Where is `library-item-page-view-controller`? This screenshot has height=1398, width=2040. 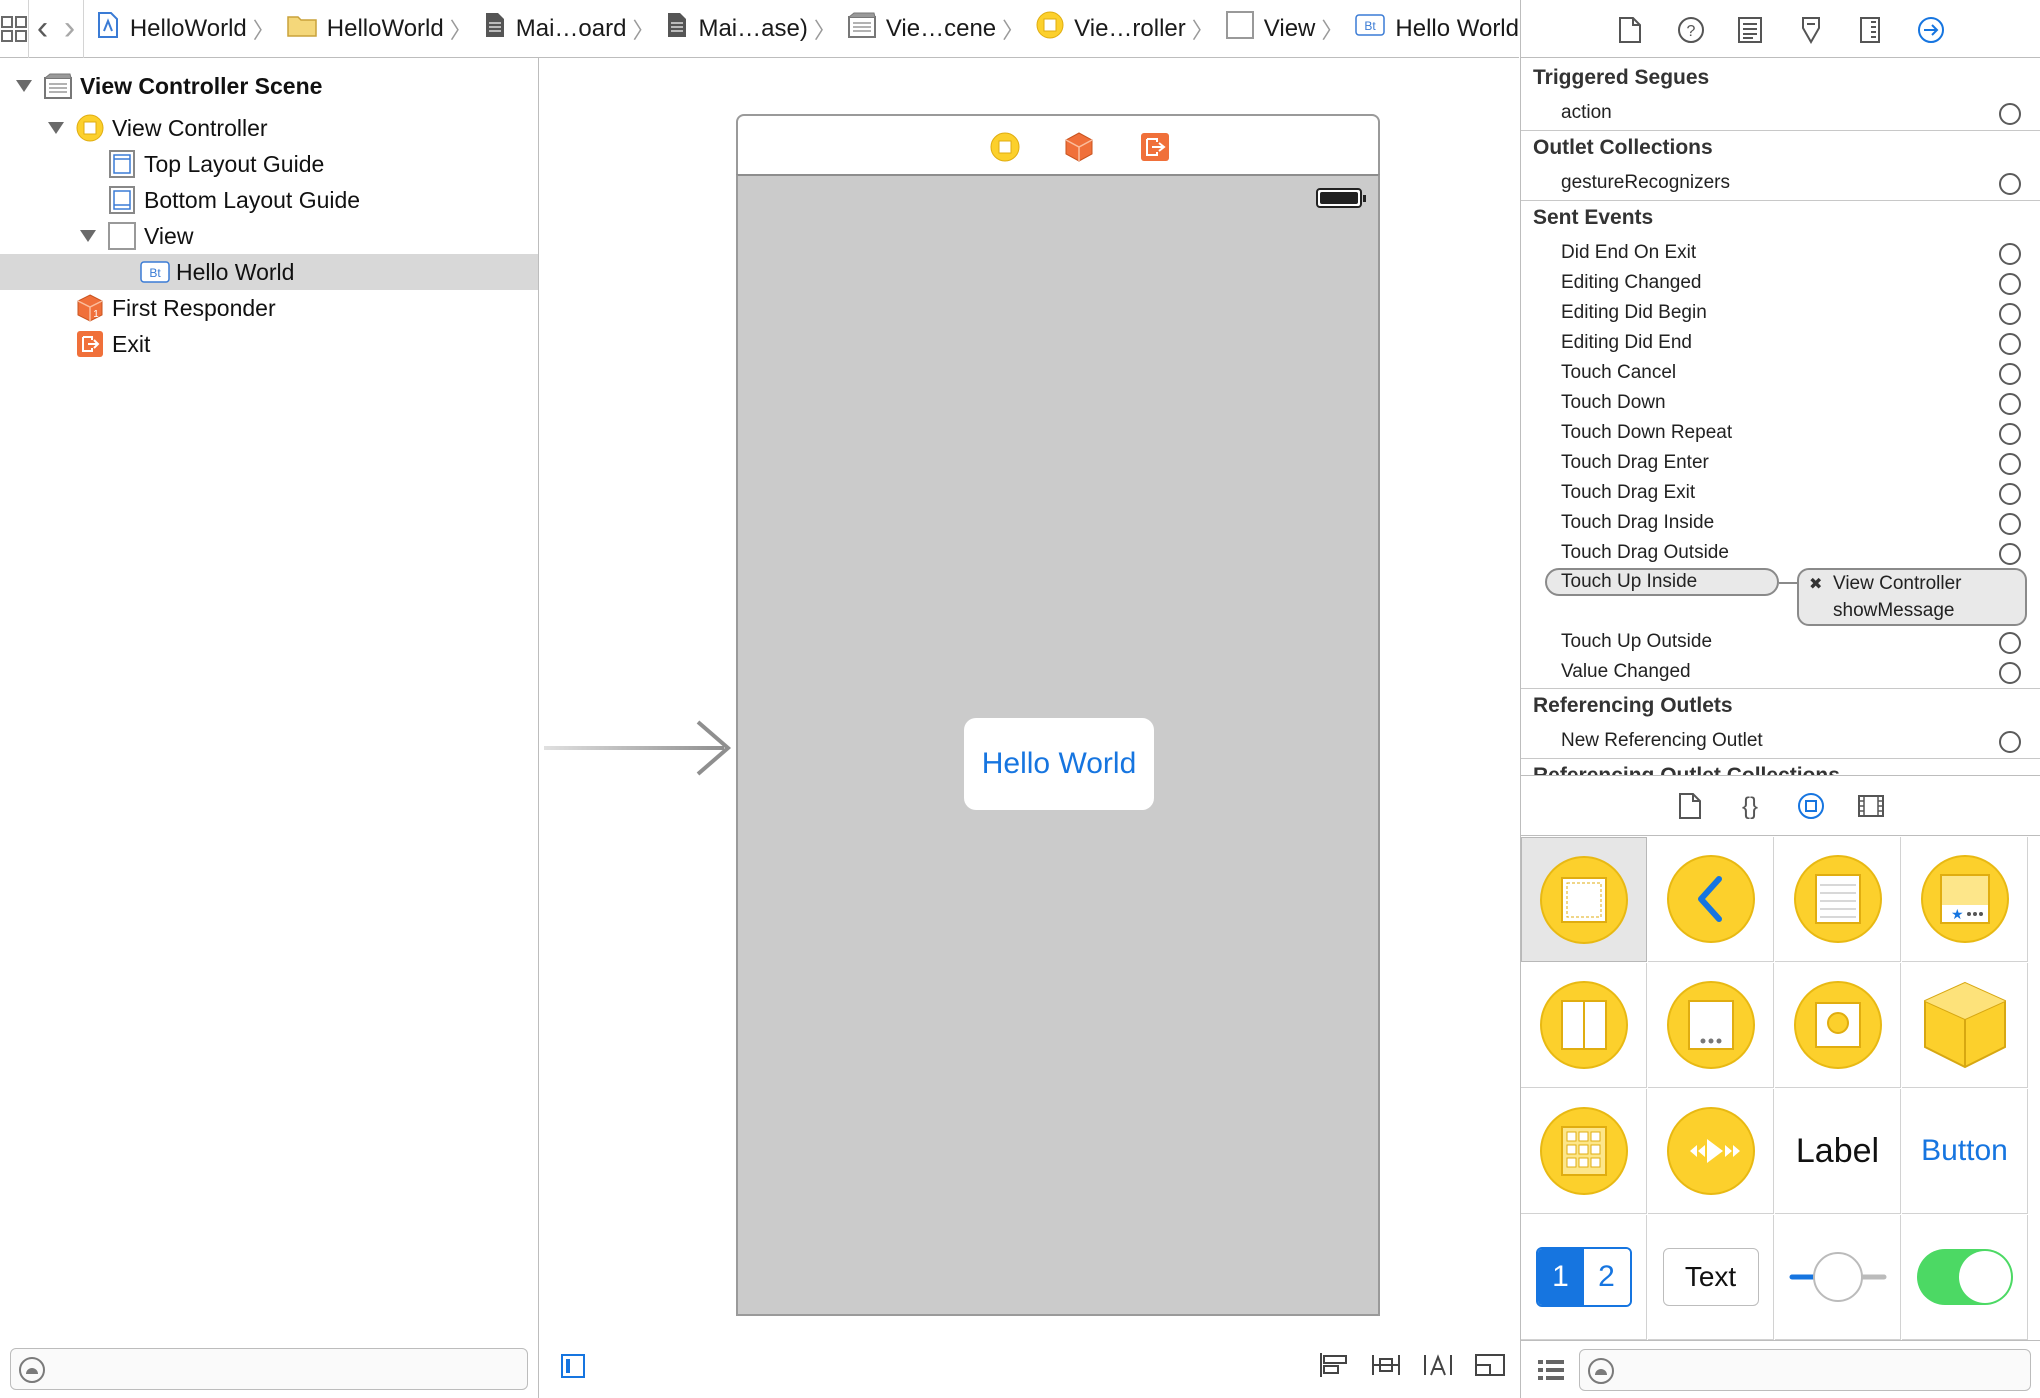
library-item-page-view-controller is located at coordinates (1584, 1025).